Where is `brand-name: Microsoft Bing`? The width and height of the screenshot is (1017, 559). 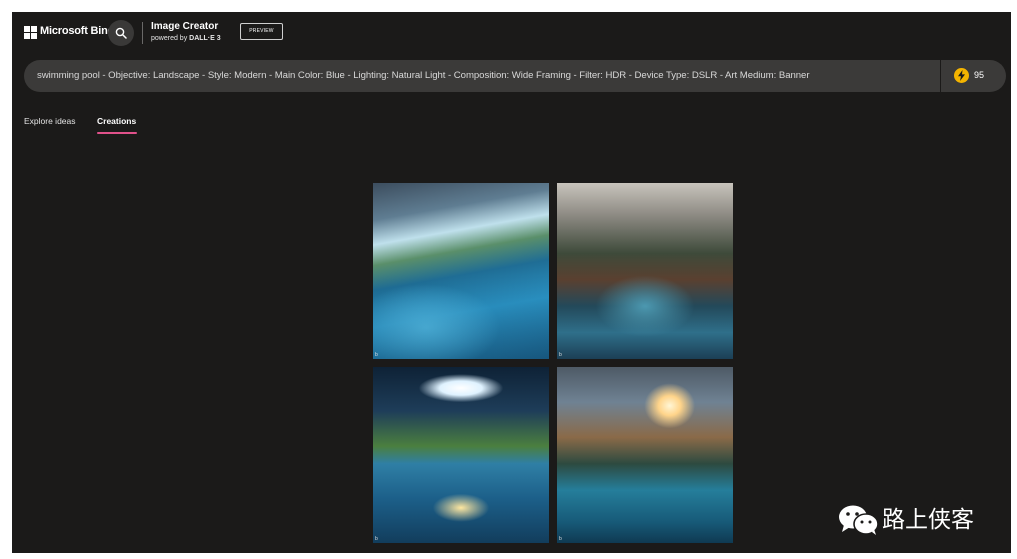
brand-name: Microsoft Bing is located at coordinates (77, 31).